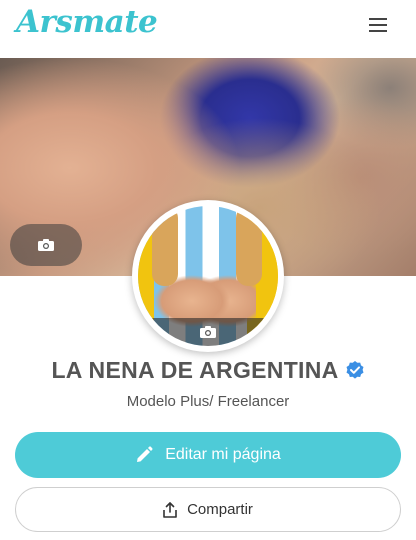 The image size is (416, 540). What do you see at coordinates (220, 509) in the screenshot?
I see `share-label: Compartir` at bounding box center [220, 509].